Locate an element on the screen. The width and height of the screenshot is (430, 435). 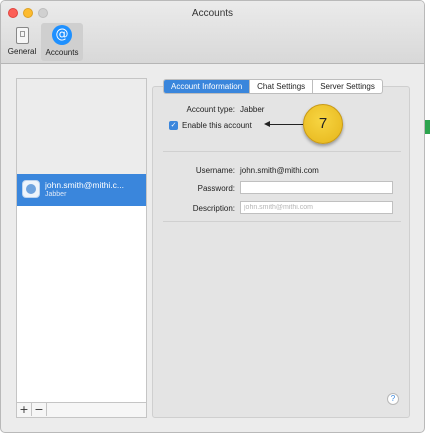
enable-account-label: Enable this account is located at coordinates (217, 125).